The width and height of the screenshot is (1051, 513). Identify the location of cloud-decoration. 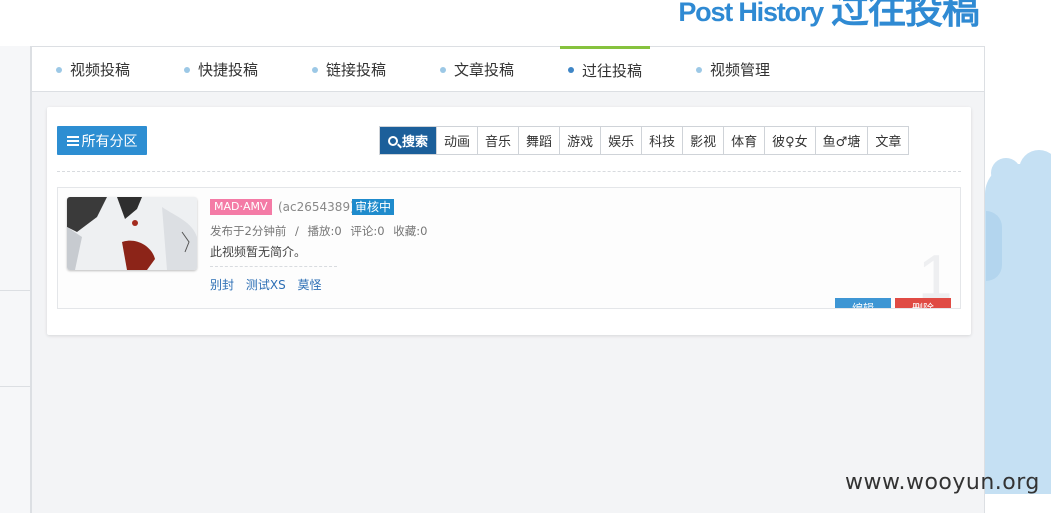
(994, 246).